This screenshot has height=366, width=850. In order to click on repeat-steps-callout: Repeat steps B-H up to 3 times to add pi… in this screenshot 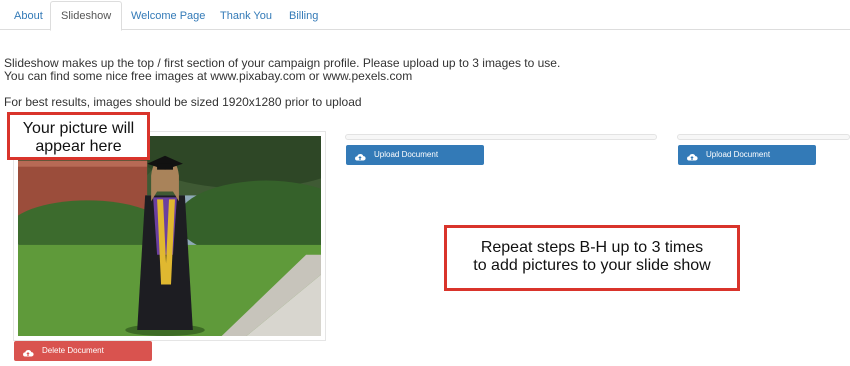, I will do `click(592, 258)`.